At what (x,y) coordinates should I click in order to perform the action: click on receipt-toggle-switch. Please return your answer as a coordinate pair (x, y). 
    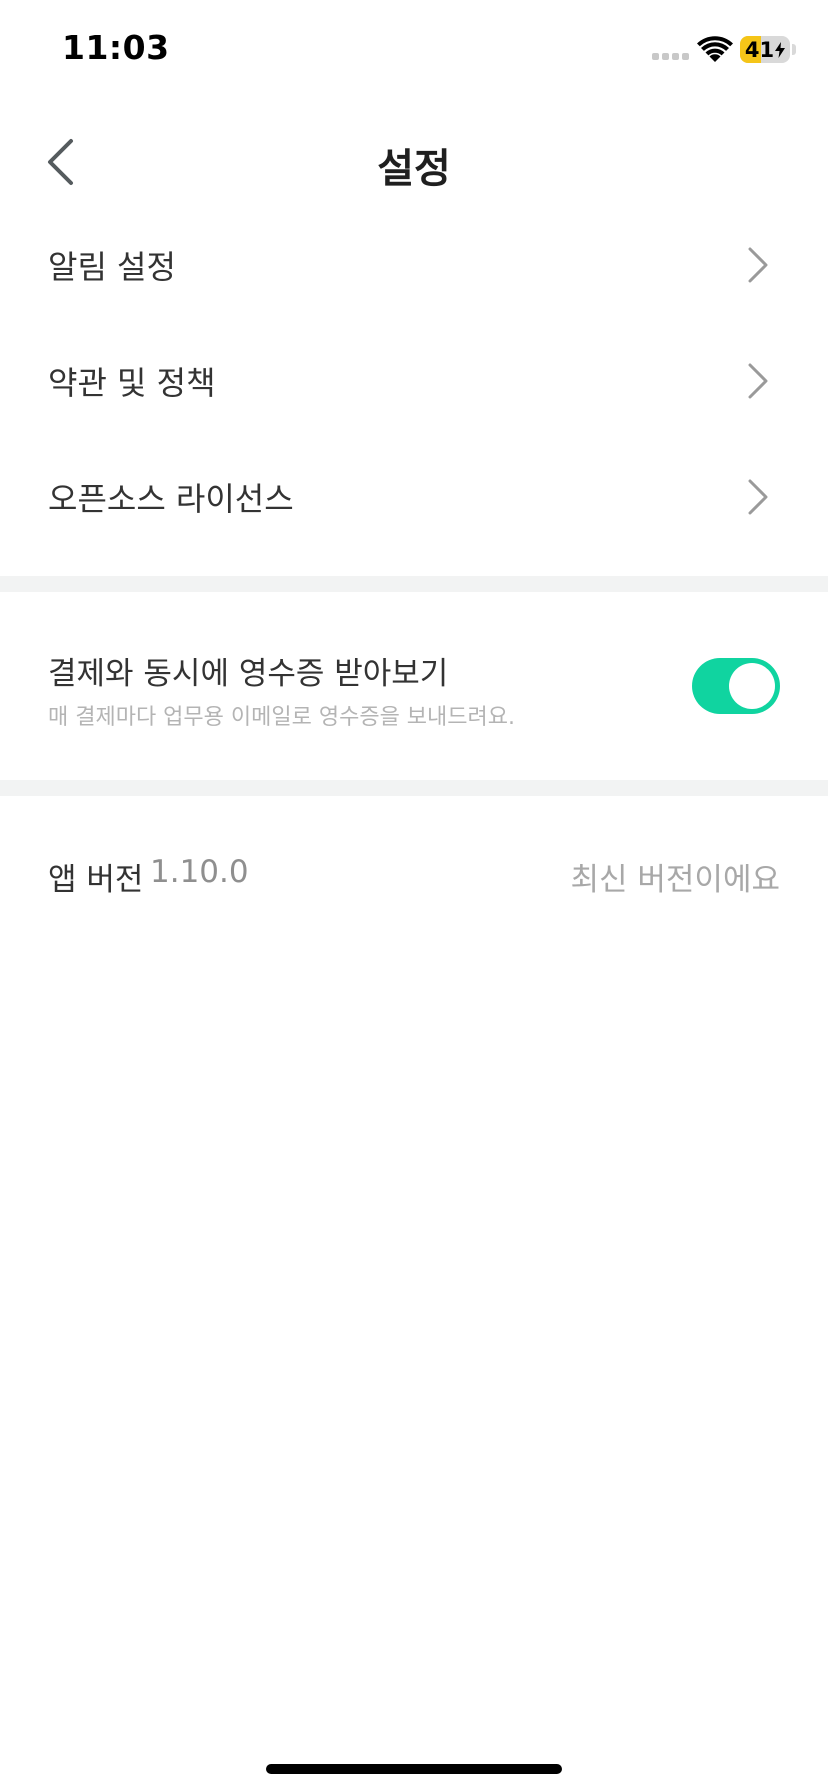
    Looking at the image, I should click on (736, 686).